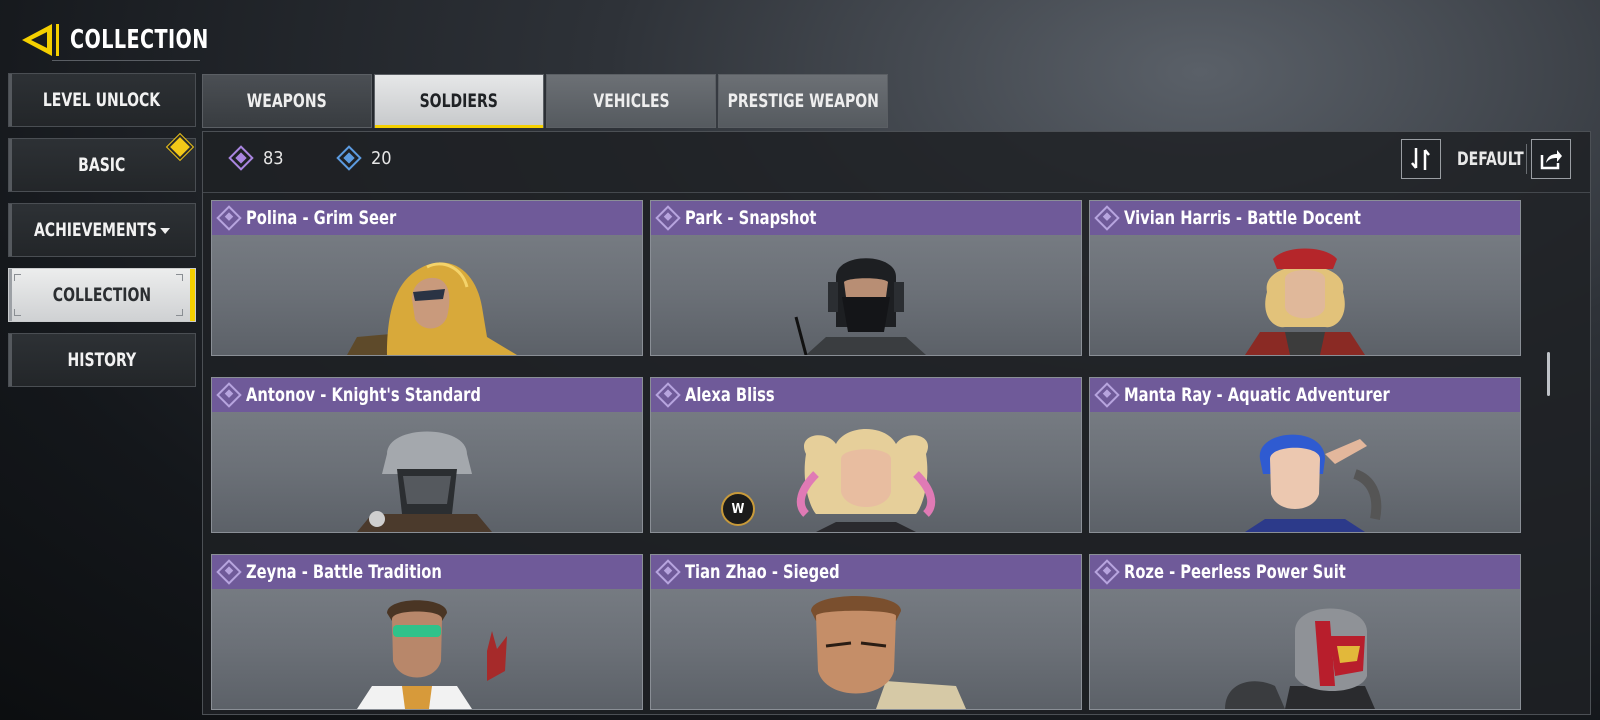  I want to click on tab-soldiers: SOLDIERS, so click(459, 101).